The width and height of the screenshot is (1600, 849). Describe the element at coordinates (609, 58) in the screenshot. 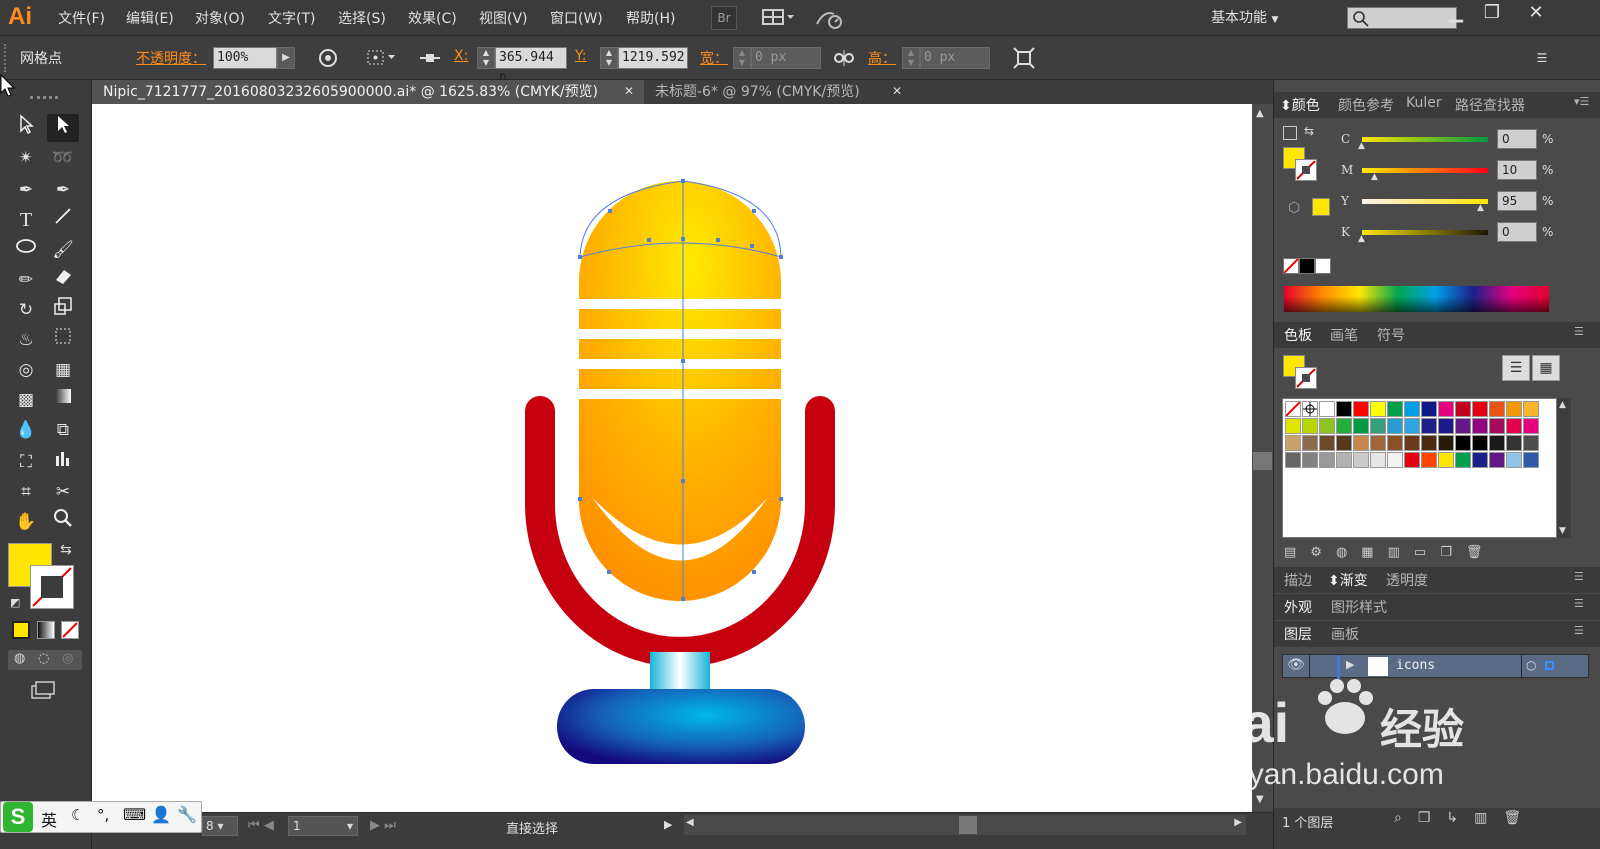

I see `y-stepper: ▲ ▼` at that location.